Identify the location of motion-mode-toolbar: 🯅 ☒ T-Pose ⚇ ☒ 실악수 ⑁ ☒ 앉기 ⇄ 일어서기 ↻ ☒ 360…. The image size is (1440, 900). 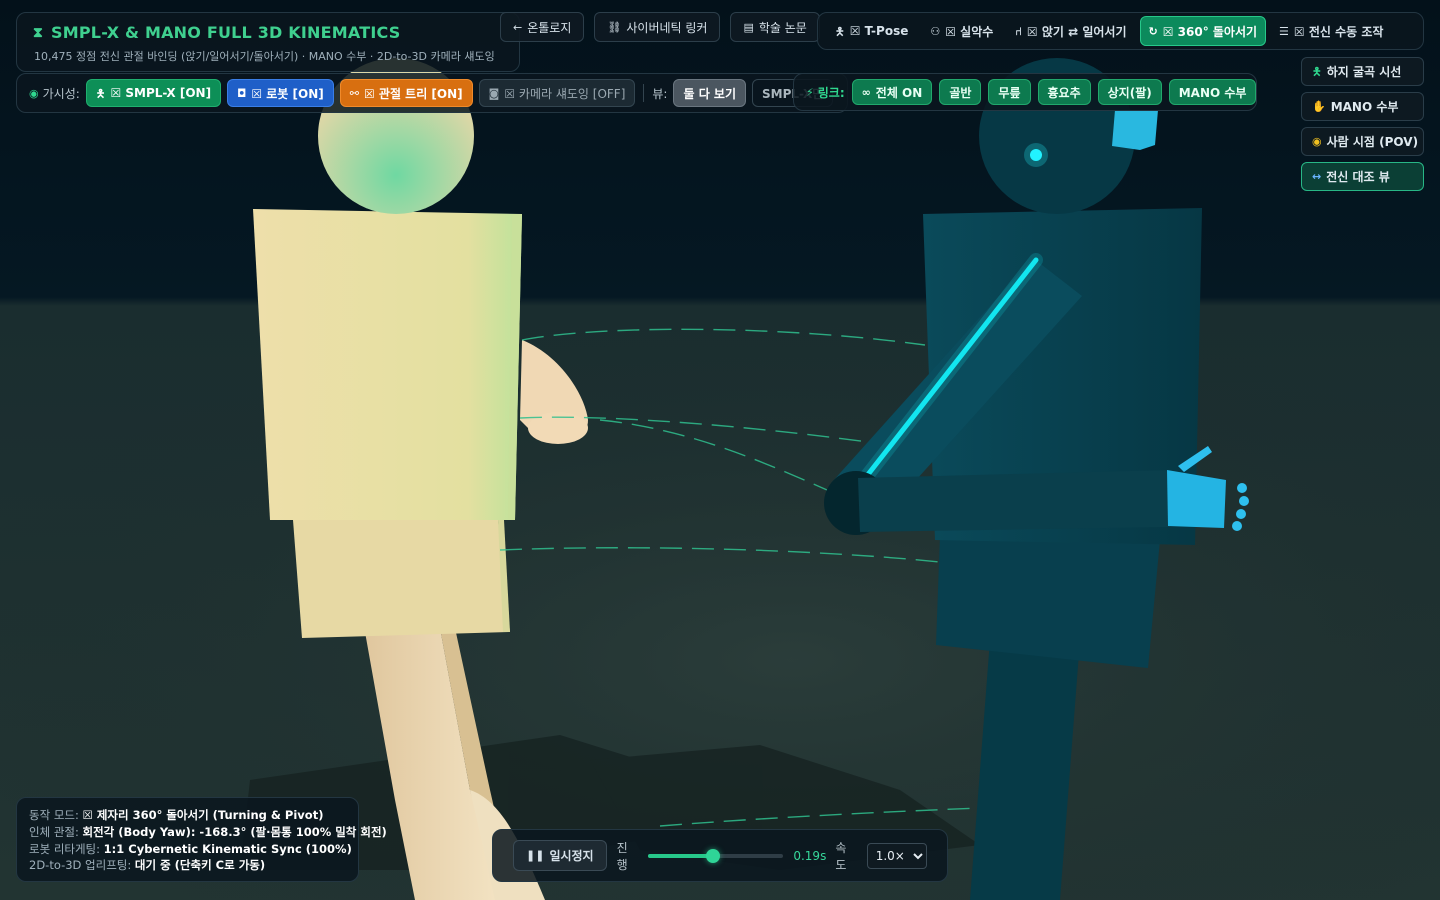
(1120, 31).